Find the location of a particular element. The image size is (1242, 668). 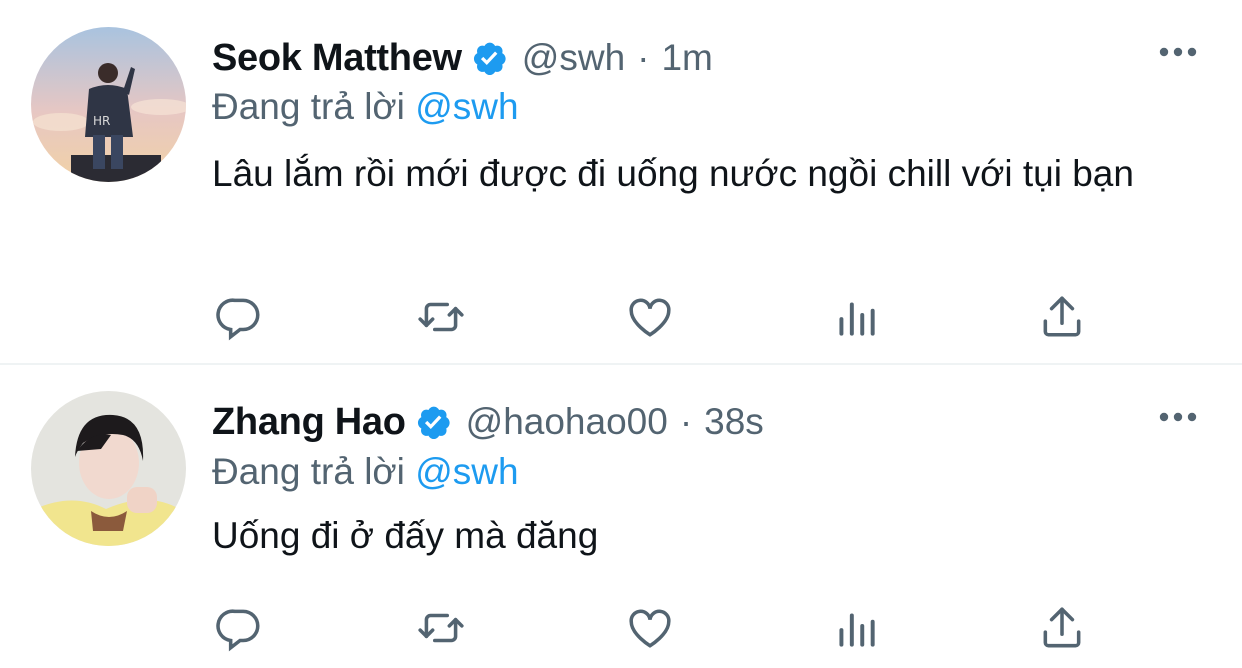

user-handle: @swh is located at coordinates (573, 58).